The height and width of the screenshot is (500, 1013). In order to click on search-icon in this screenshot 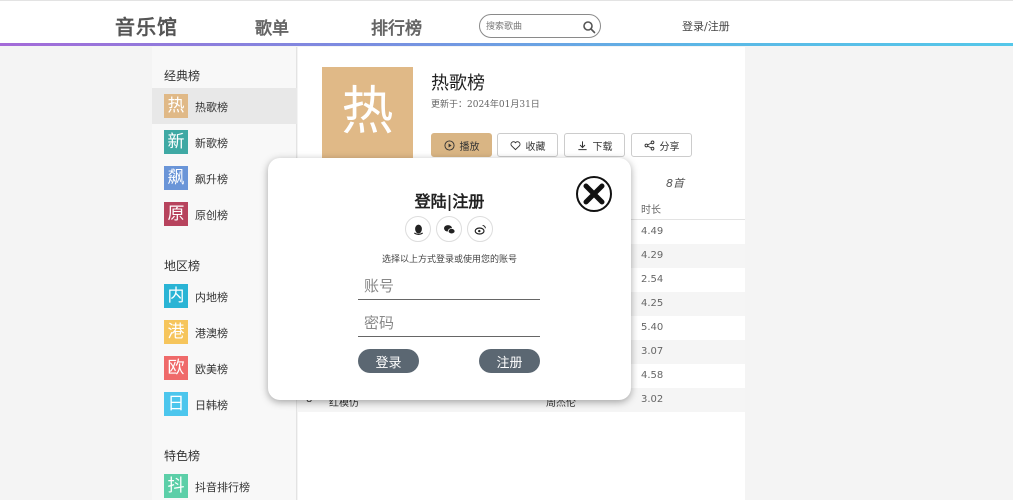, I will do `click(589, 27)`.